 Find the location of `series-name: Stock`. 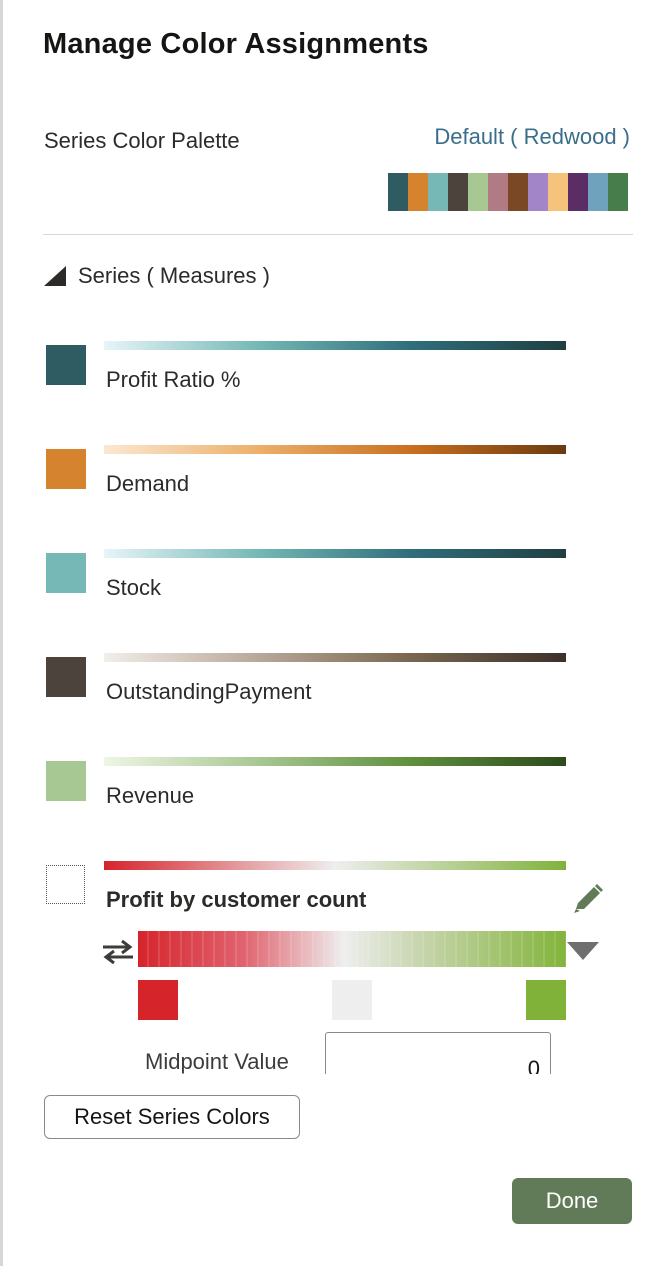

series-name: Stock is located at coordinates (134, 587).